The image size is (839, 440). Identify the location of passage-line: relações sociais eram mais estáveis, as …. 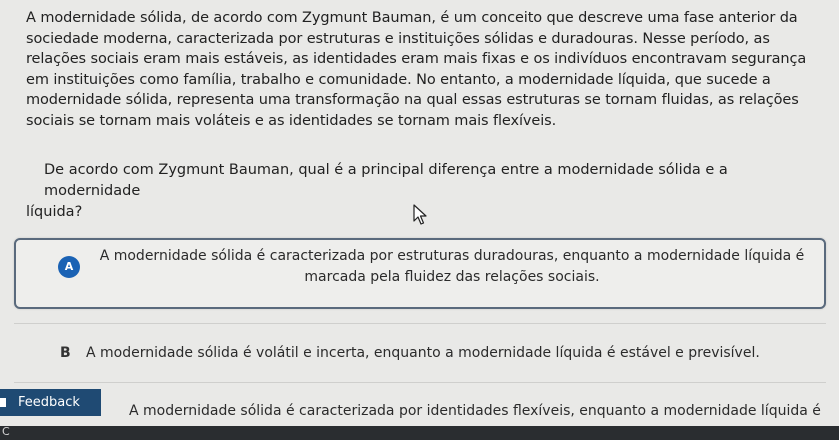
(416, 59).